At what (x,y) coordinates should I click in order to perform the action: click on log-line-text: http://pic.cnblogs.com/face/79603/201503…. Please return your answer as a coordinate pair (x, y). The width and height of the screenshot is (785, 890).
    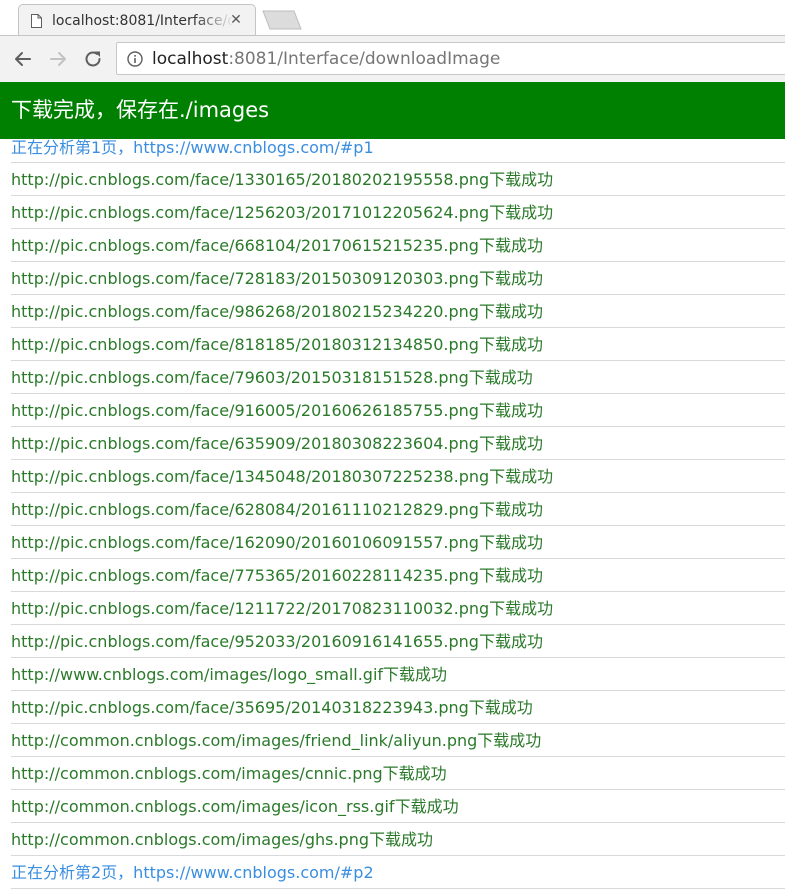
    Looking at the image, I should click on (272, 377).